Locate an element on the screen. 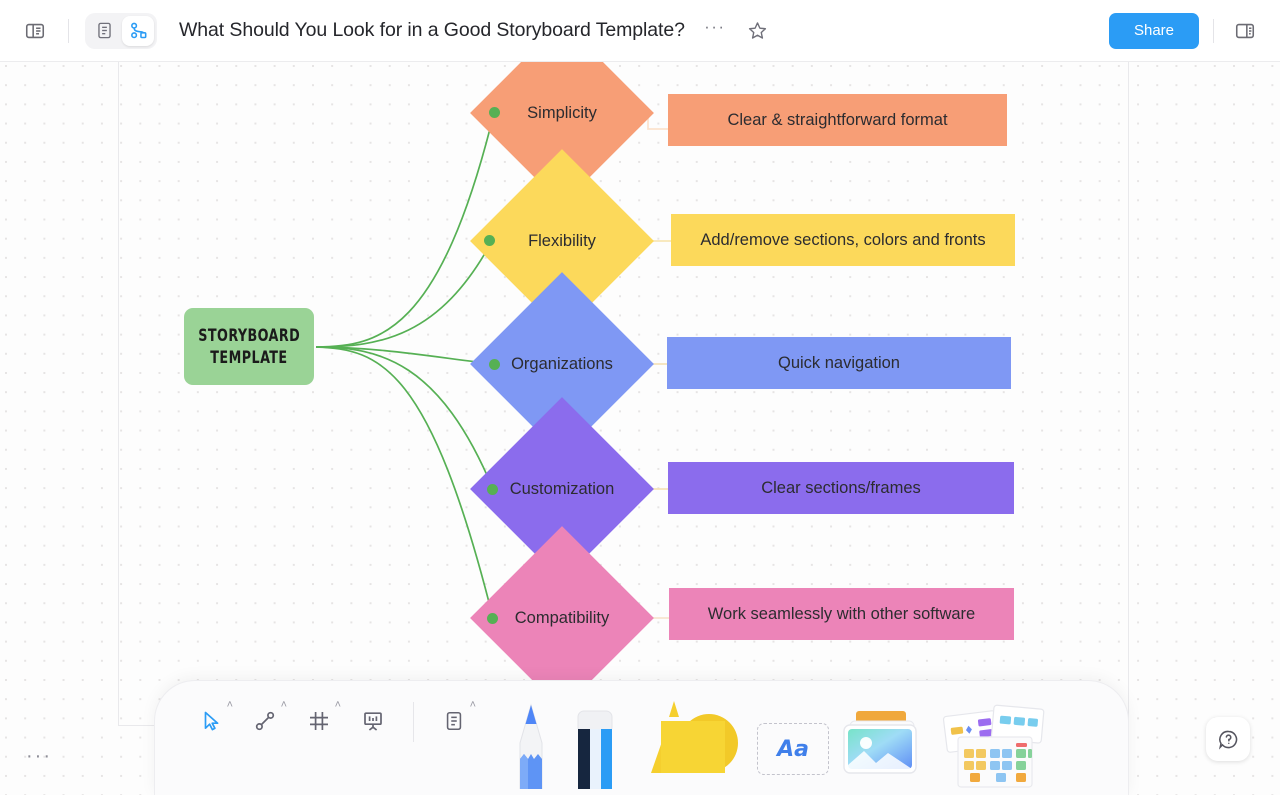 The width and height of the screenshot is (1280, 795). diamond-label: Compatibility is located at coordinates (562, 617).